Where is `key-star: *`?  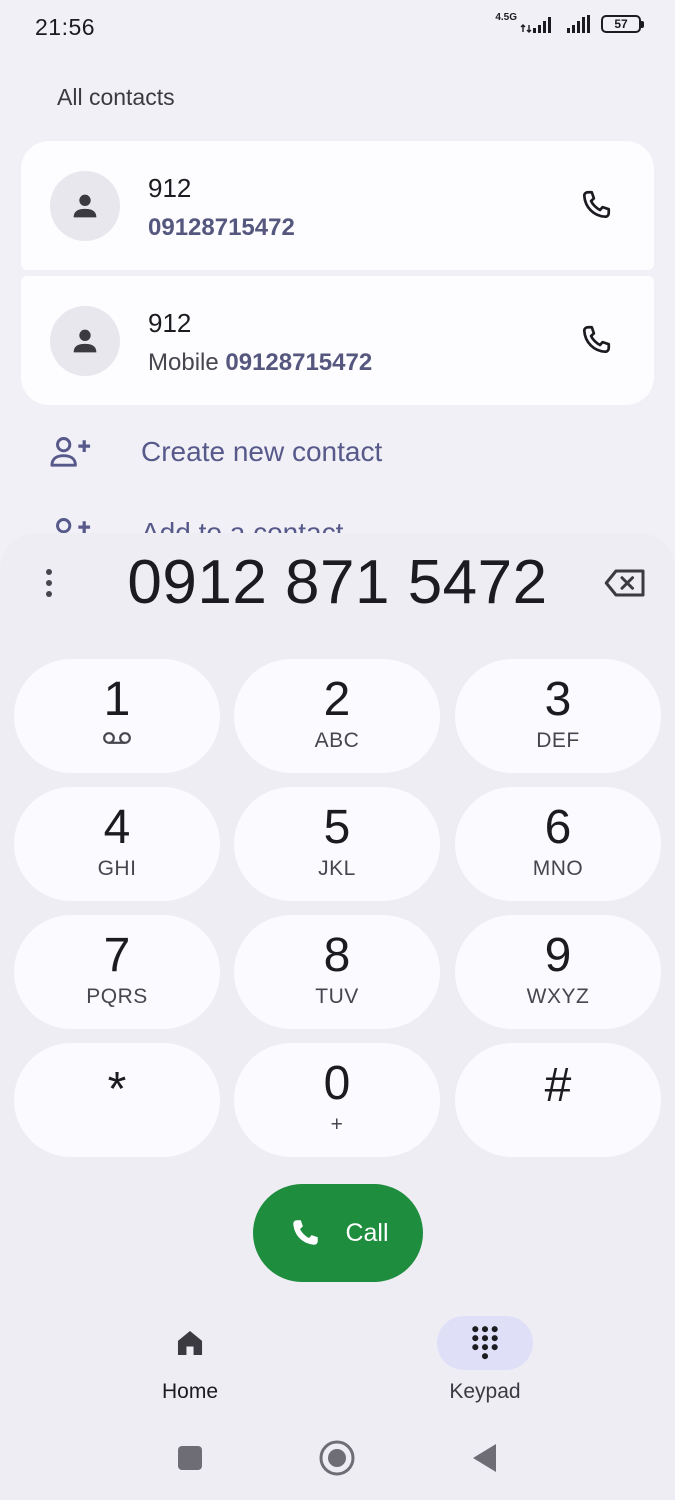 key-star: * is located at coordinates (117, 1100).